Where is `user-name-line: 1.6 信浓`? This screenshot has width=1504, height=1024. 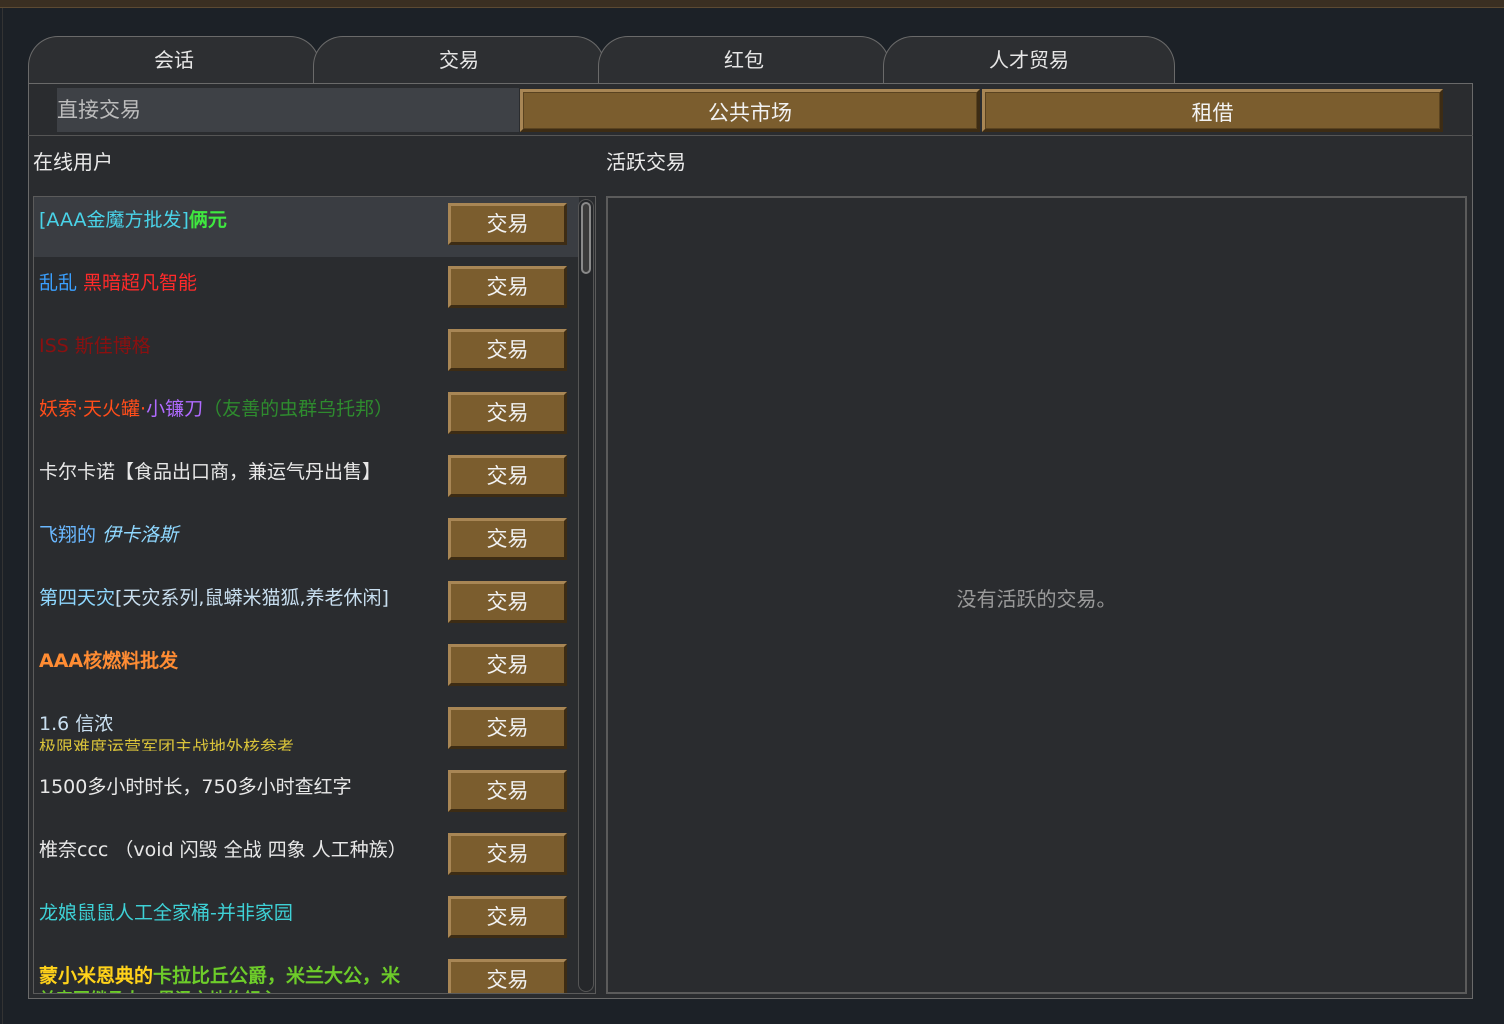 user-name-line: 1.6 信浓 is located at coordinates (76, 724).